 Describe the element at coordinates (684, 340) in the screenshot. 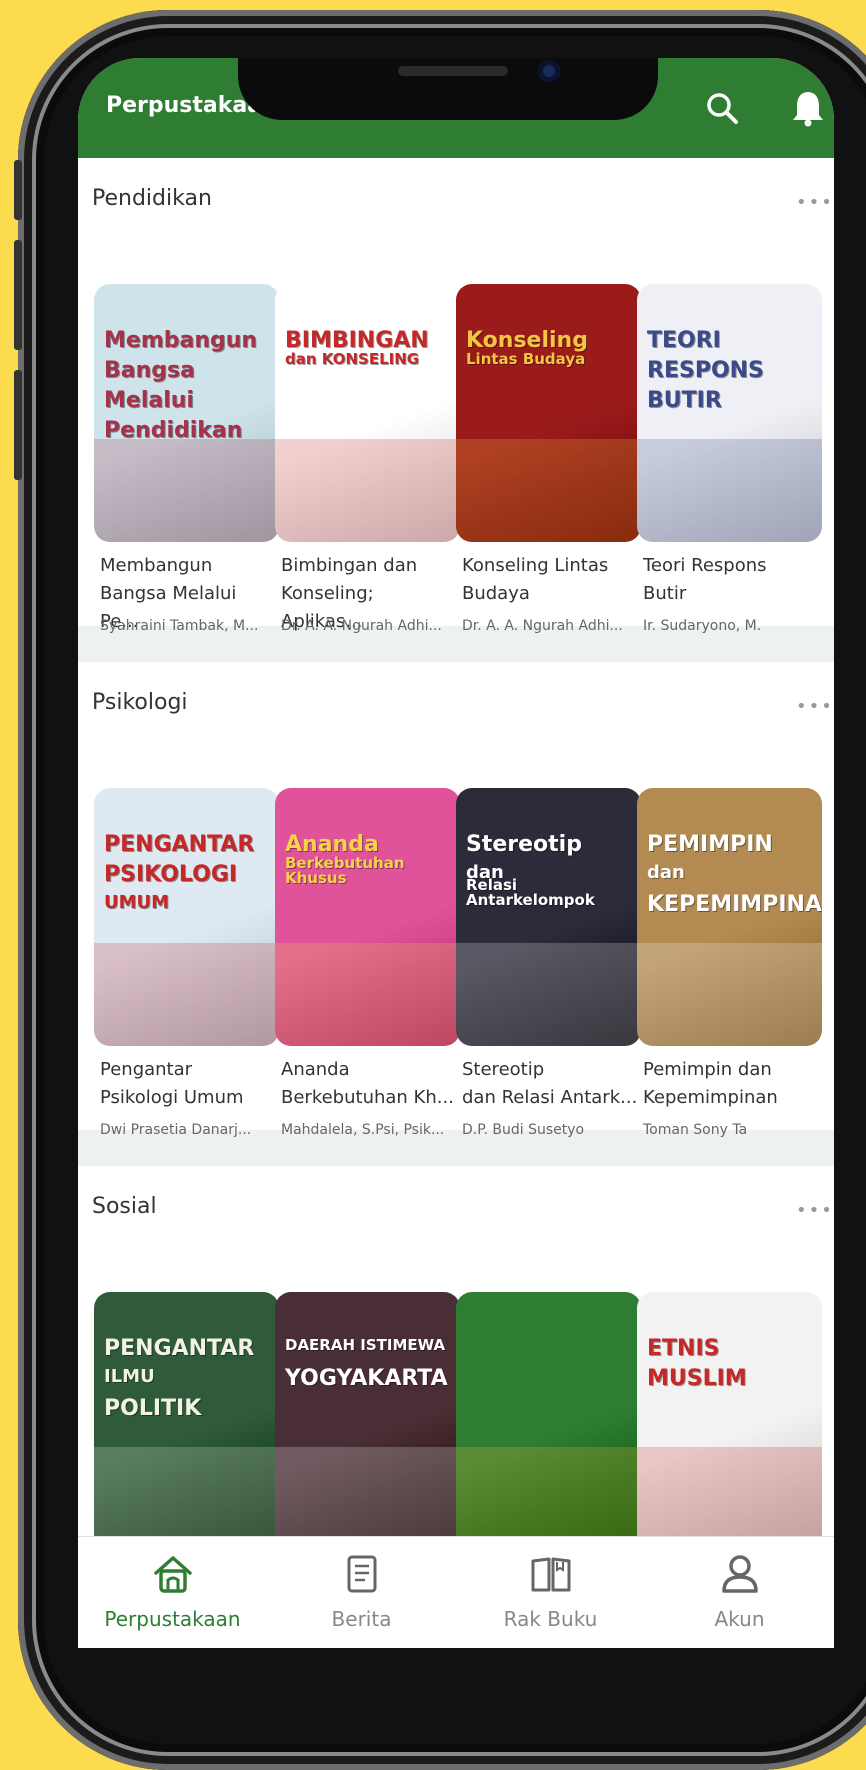

I see `cover-title-line: TEORI` at that location.